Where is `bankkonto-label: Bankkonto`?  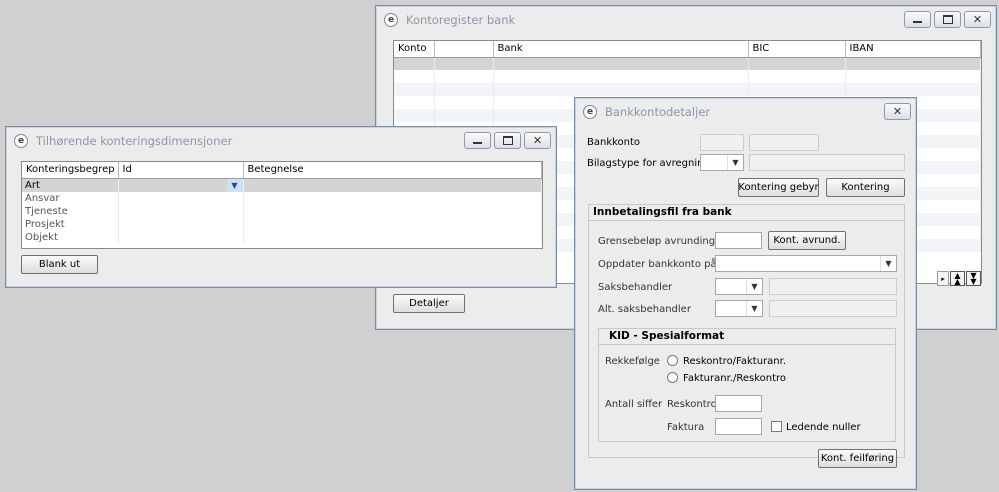 bankkonto-label: Bankkonto is located at coordinates (614, 142).